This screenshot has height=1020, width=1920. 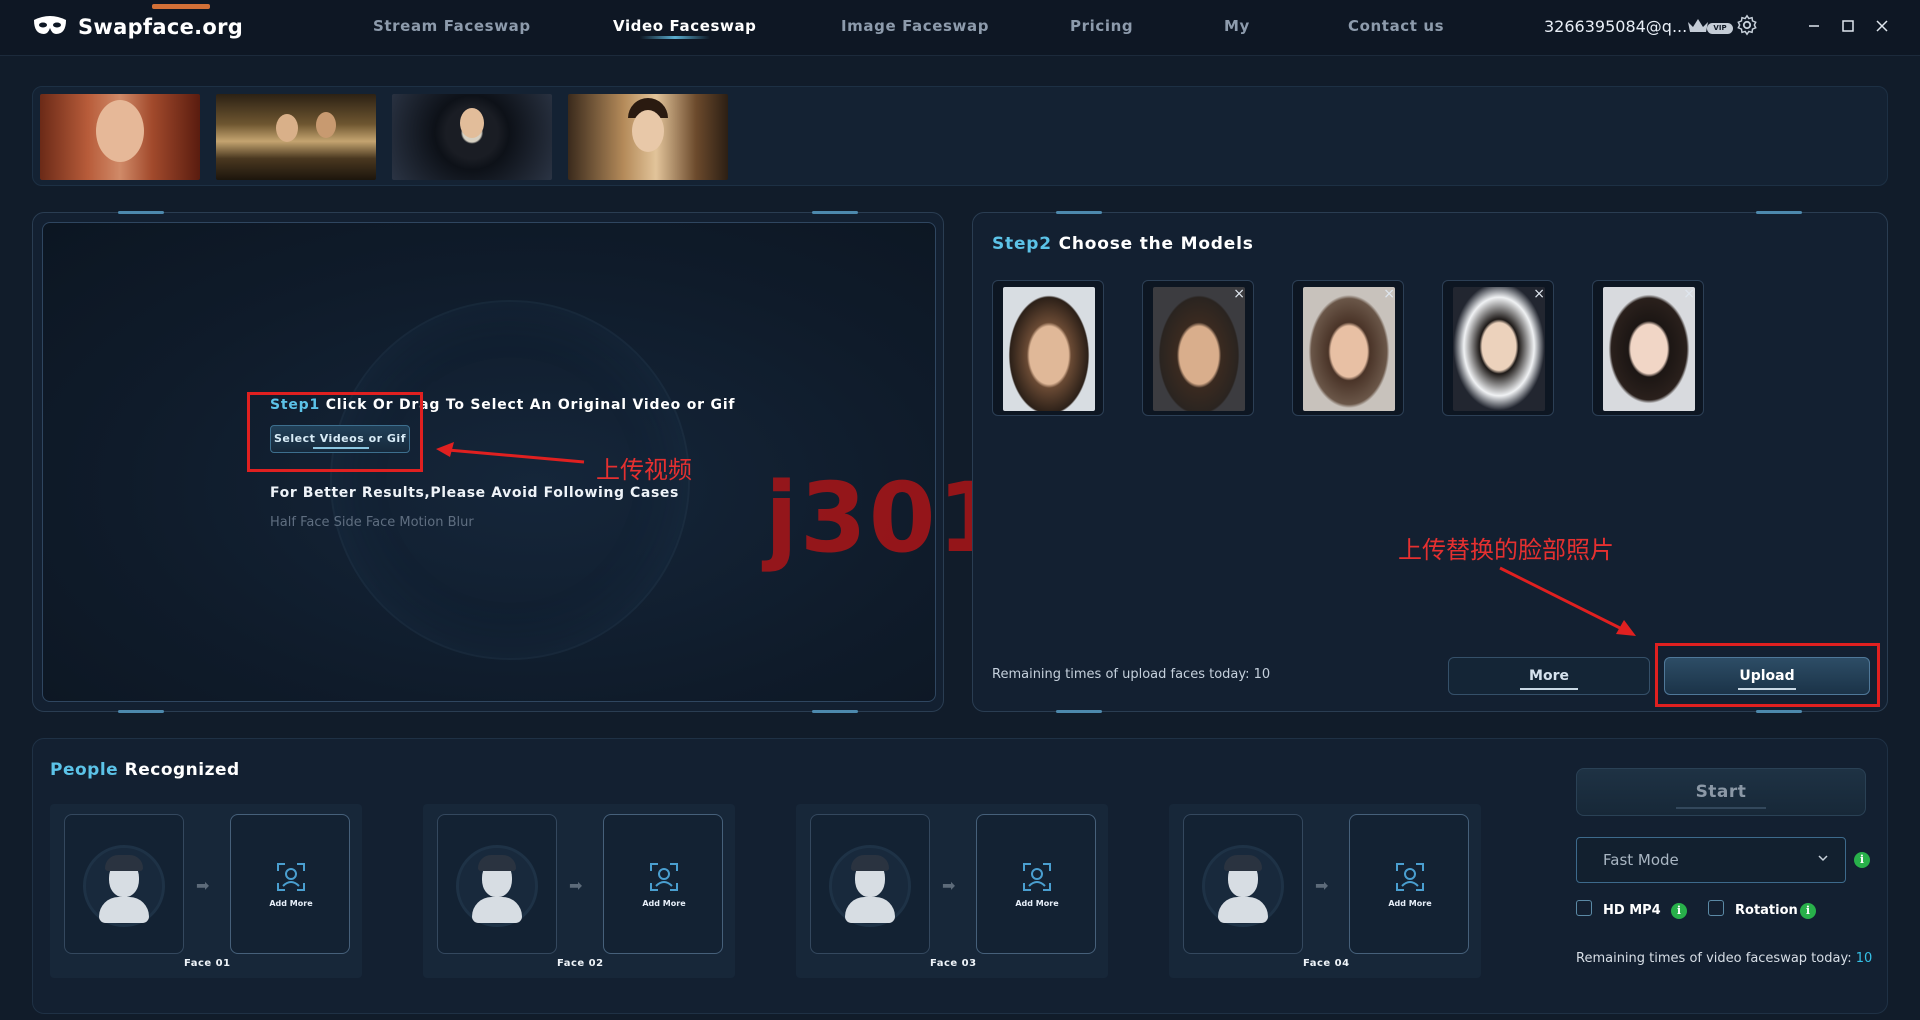 What do you see at coordinates (1711, 860) in the screenshot?
I see `mode-select: Fast Mode` at bounding box center [1711, 860].